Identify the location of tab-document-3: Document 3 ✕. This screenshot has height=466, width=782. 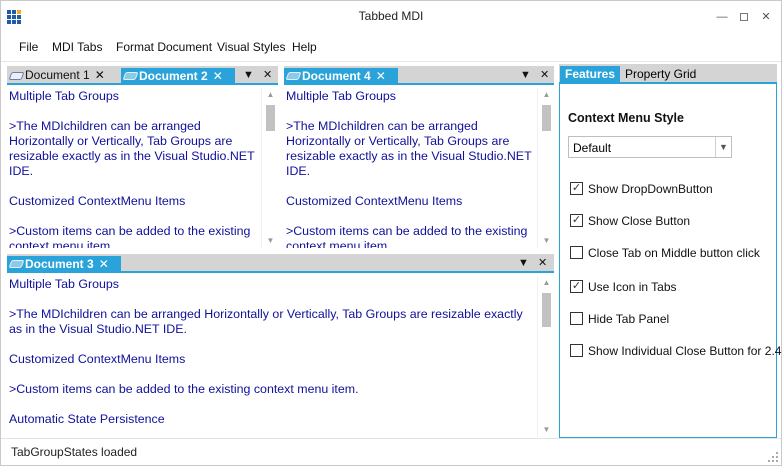
(64, 264).